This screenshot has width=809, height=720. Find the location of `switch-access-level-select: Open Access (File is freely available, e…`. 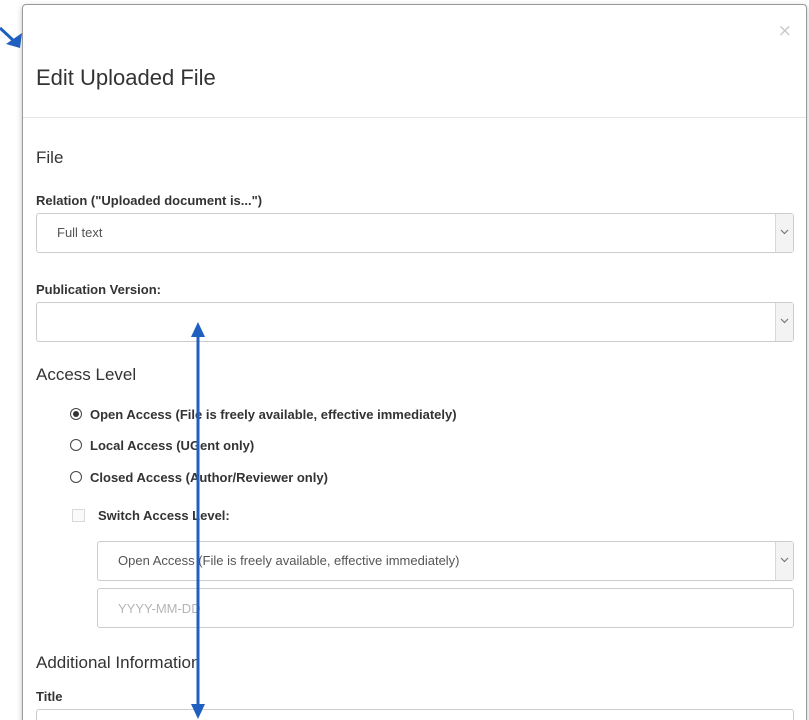

switch-access-level-select: Open Access (File is freely available, e… is located at coordinates (445, 561).